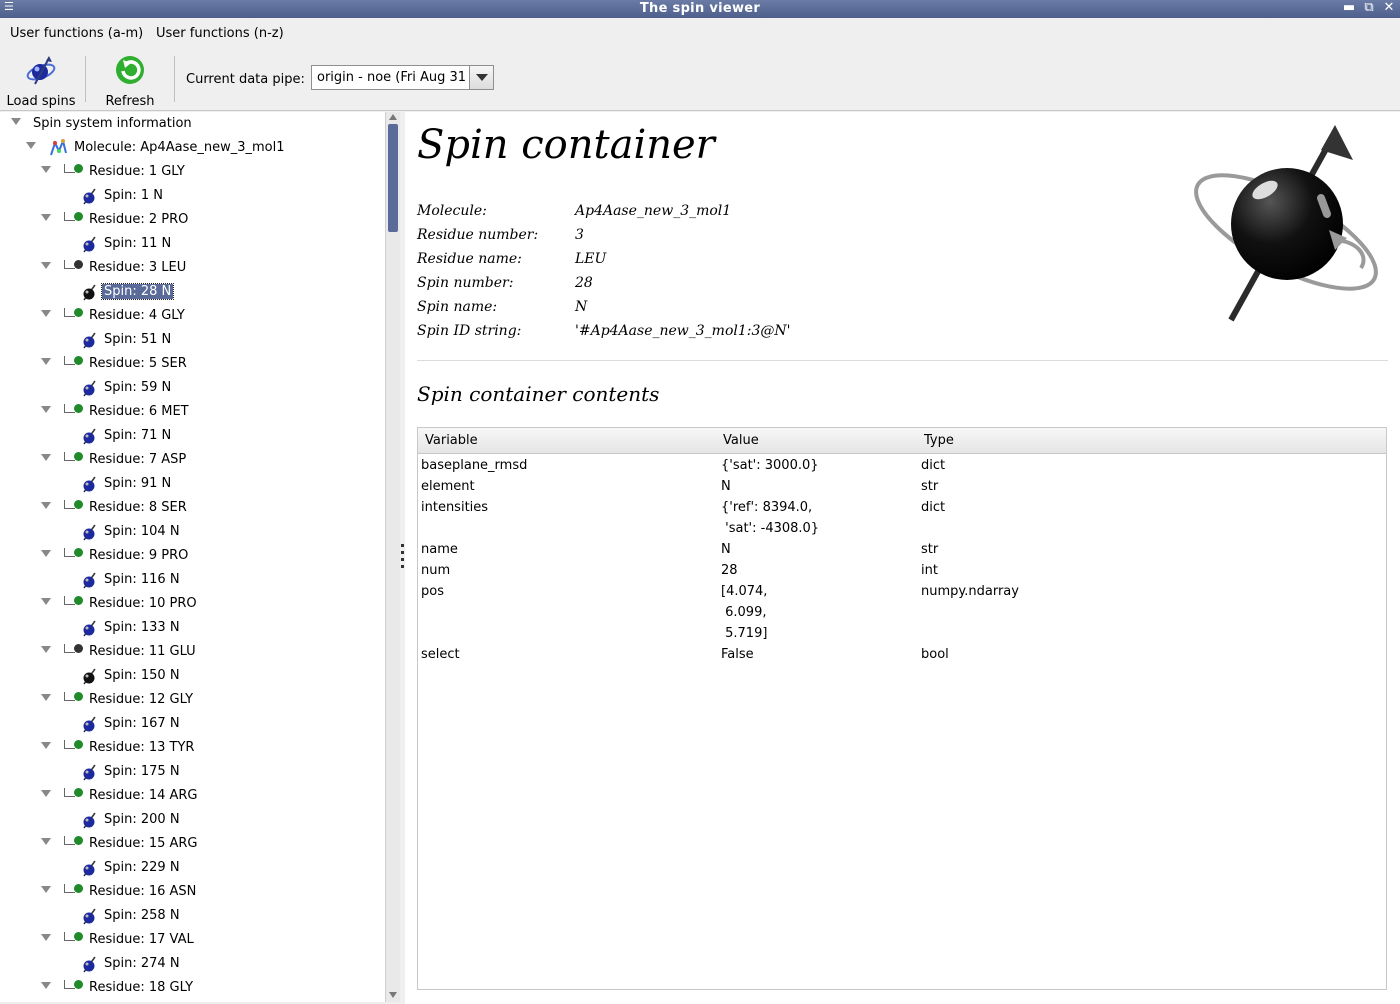 The width and height of the screenshot is (1400, 1004). What do you see at coordinates (402, 77) in the screenshot?
I see `data-pipe-select: origin - noe (Fri Aug 31 2` at bounding box center [402, 77].